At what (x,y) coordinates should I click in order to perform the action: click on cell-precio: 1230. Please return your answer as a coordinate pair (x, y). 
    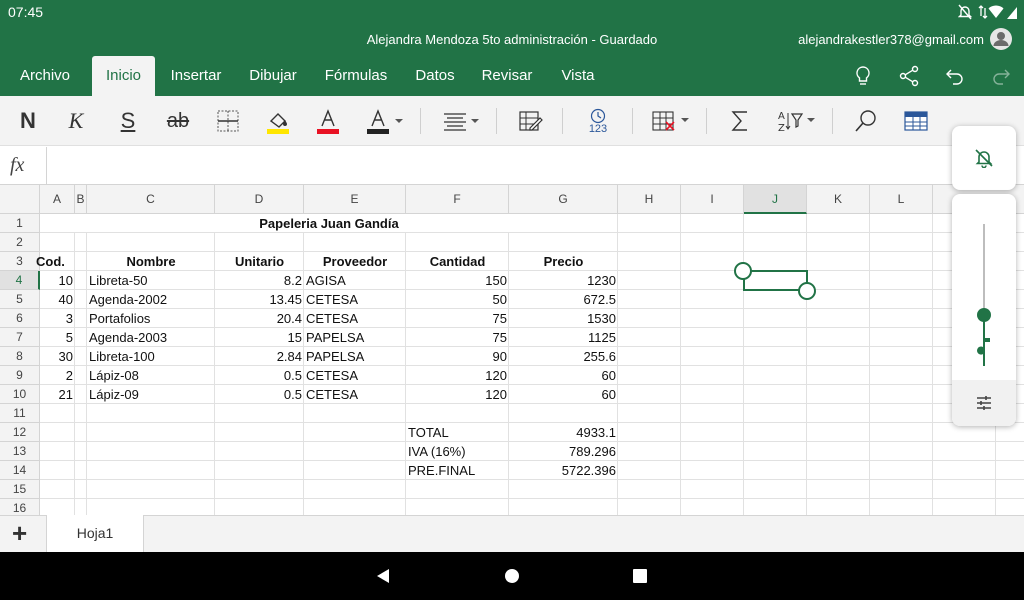
    Looking at the image, I should click on (563, 281).